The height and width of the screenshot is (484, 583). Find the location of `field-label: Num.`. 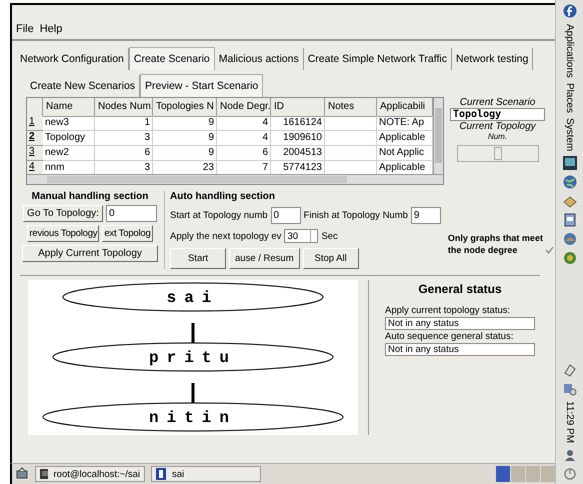

field-label: Num. is located at coordinates (498, 136).